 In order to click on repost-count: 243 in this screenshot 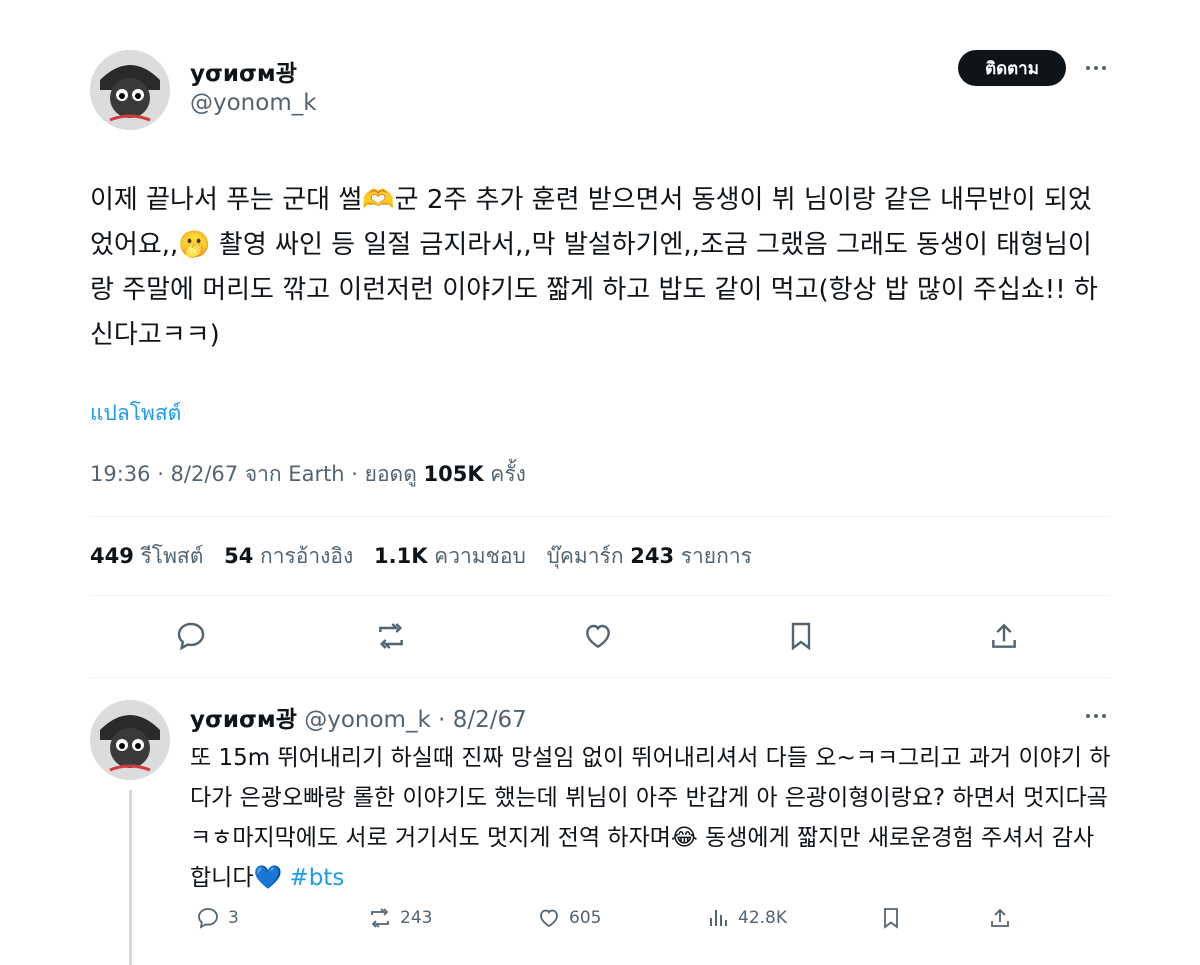, I will do `click(416, 918)`.